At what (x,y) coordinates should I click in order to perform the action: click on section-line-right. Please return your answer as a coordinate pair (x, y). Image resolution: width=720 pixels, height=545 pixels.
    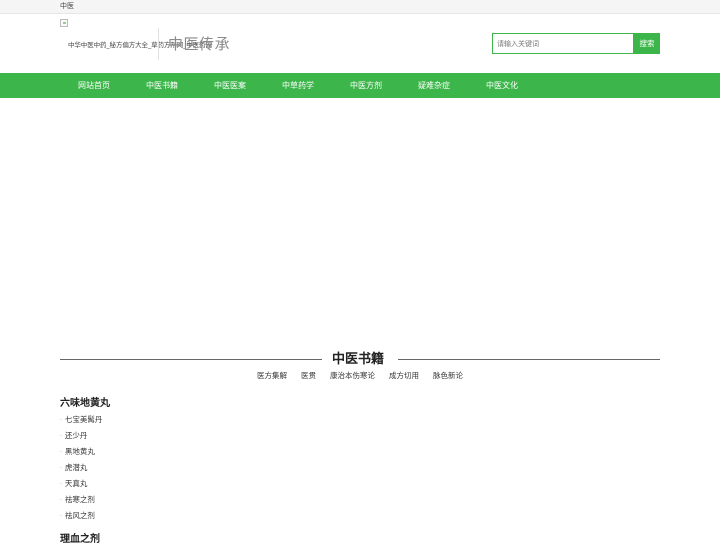
    Looking at the image, I should click on (529, 359).